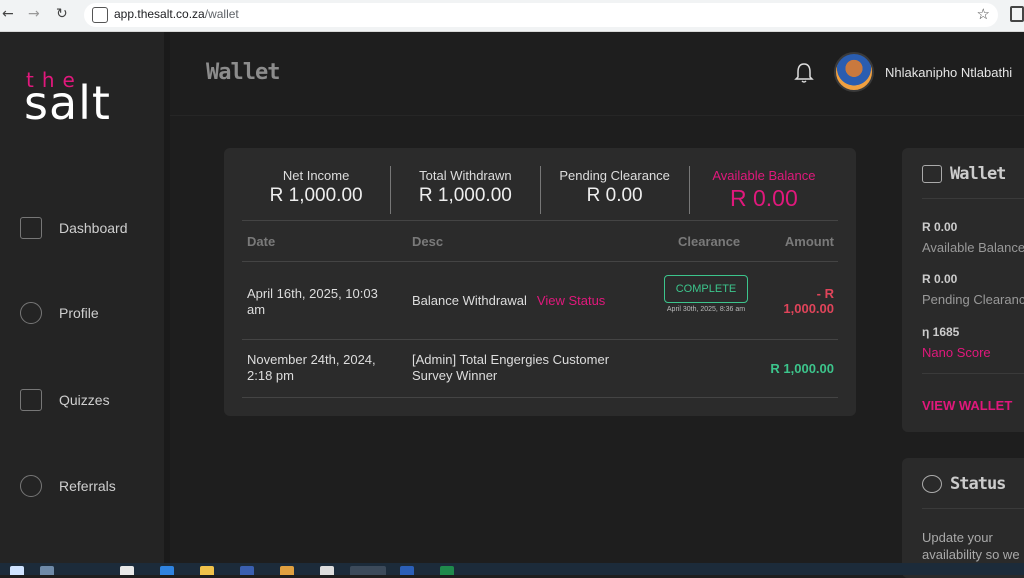 The image size is (1024, 578). I want to click on dashboard-icon, so click(31, 228).